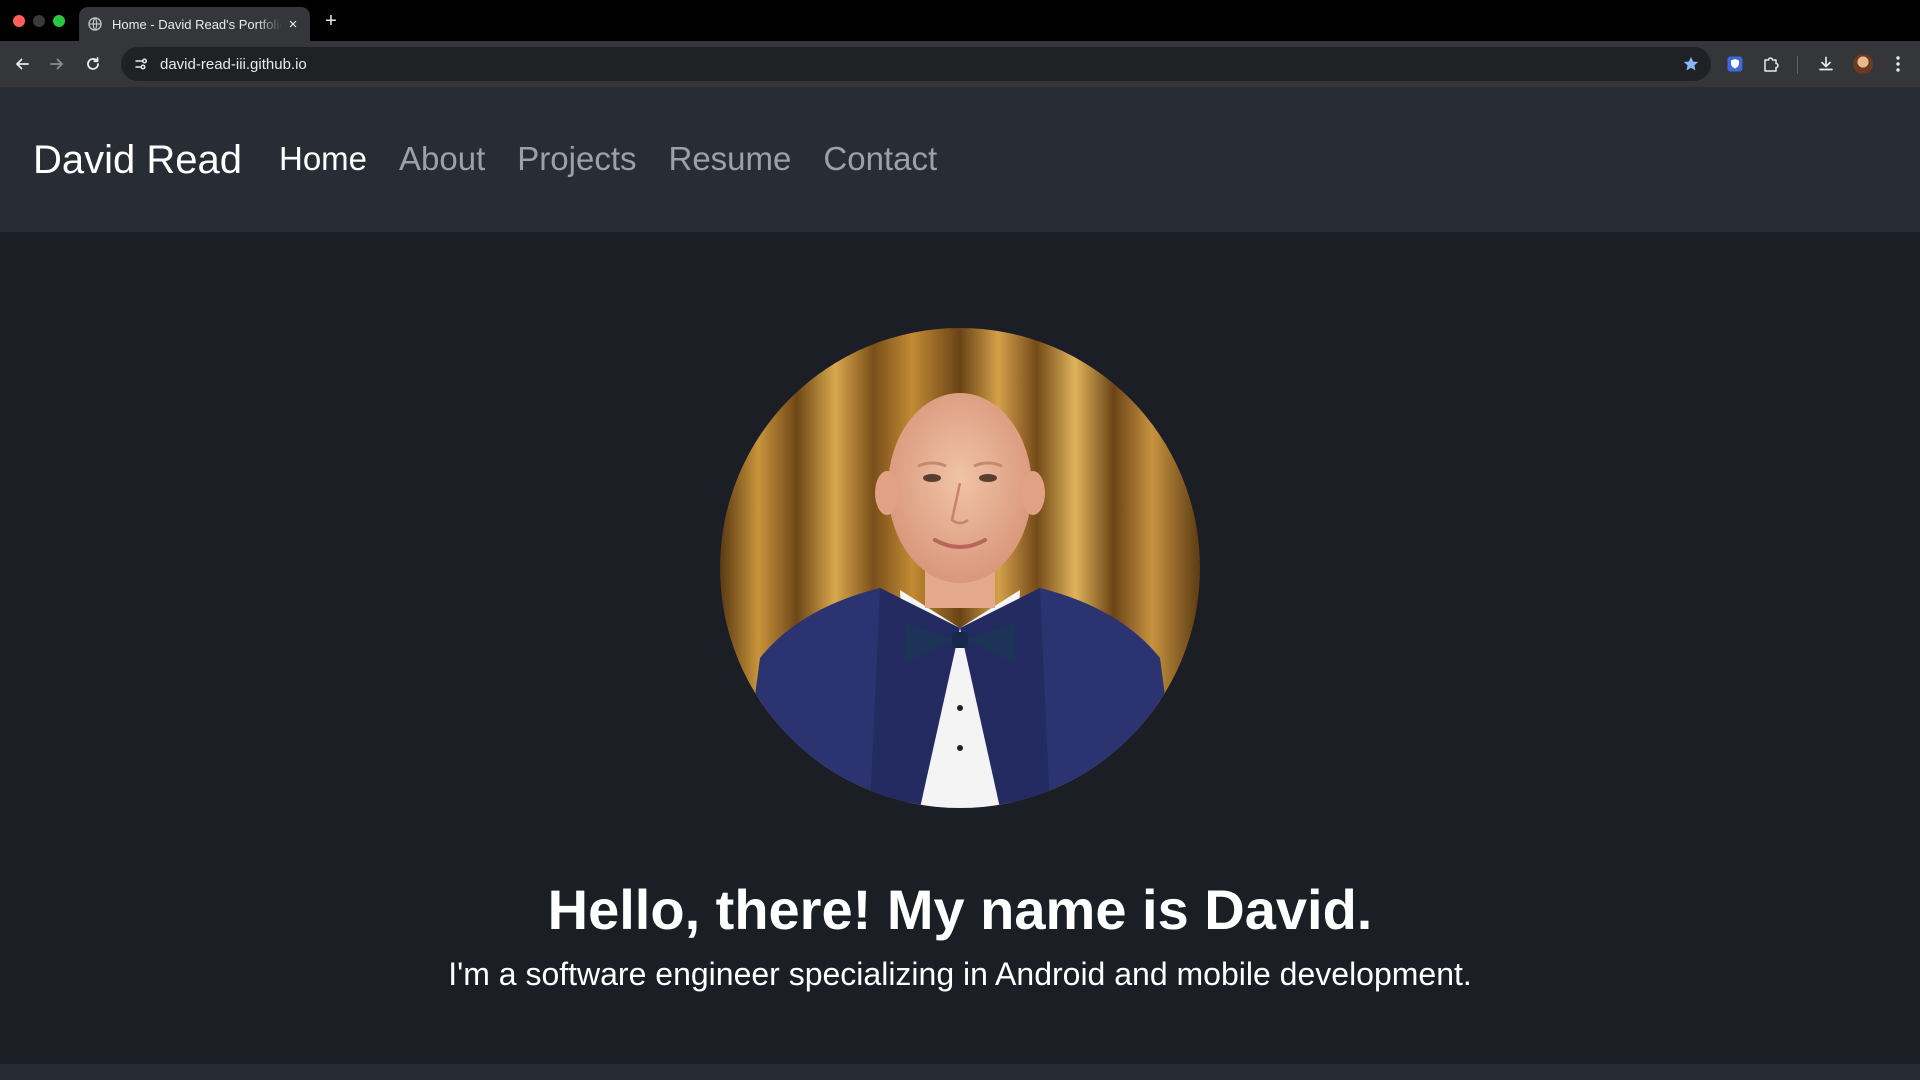  I want to click on browser-tab-active: Home - David Read's Portfolio ×, so click(194, 24).